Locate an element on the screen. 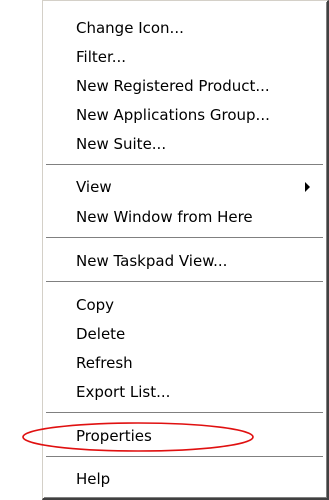 This screenshot has height=500, width=329. highlight-ellipse is located at coordinates (138, 437).